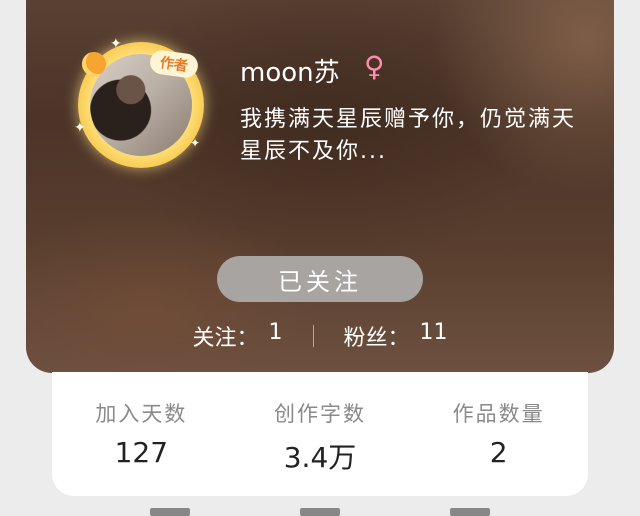 This screenshot has width=640, height=516. I want to click on metric-value: 3.4万, so click(320, 457).